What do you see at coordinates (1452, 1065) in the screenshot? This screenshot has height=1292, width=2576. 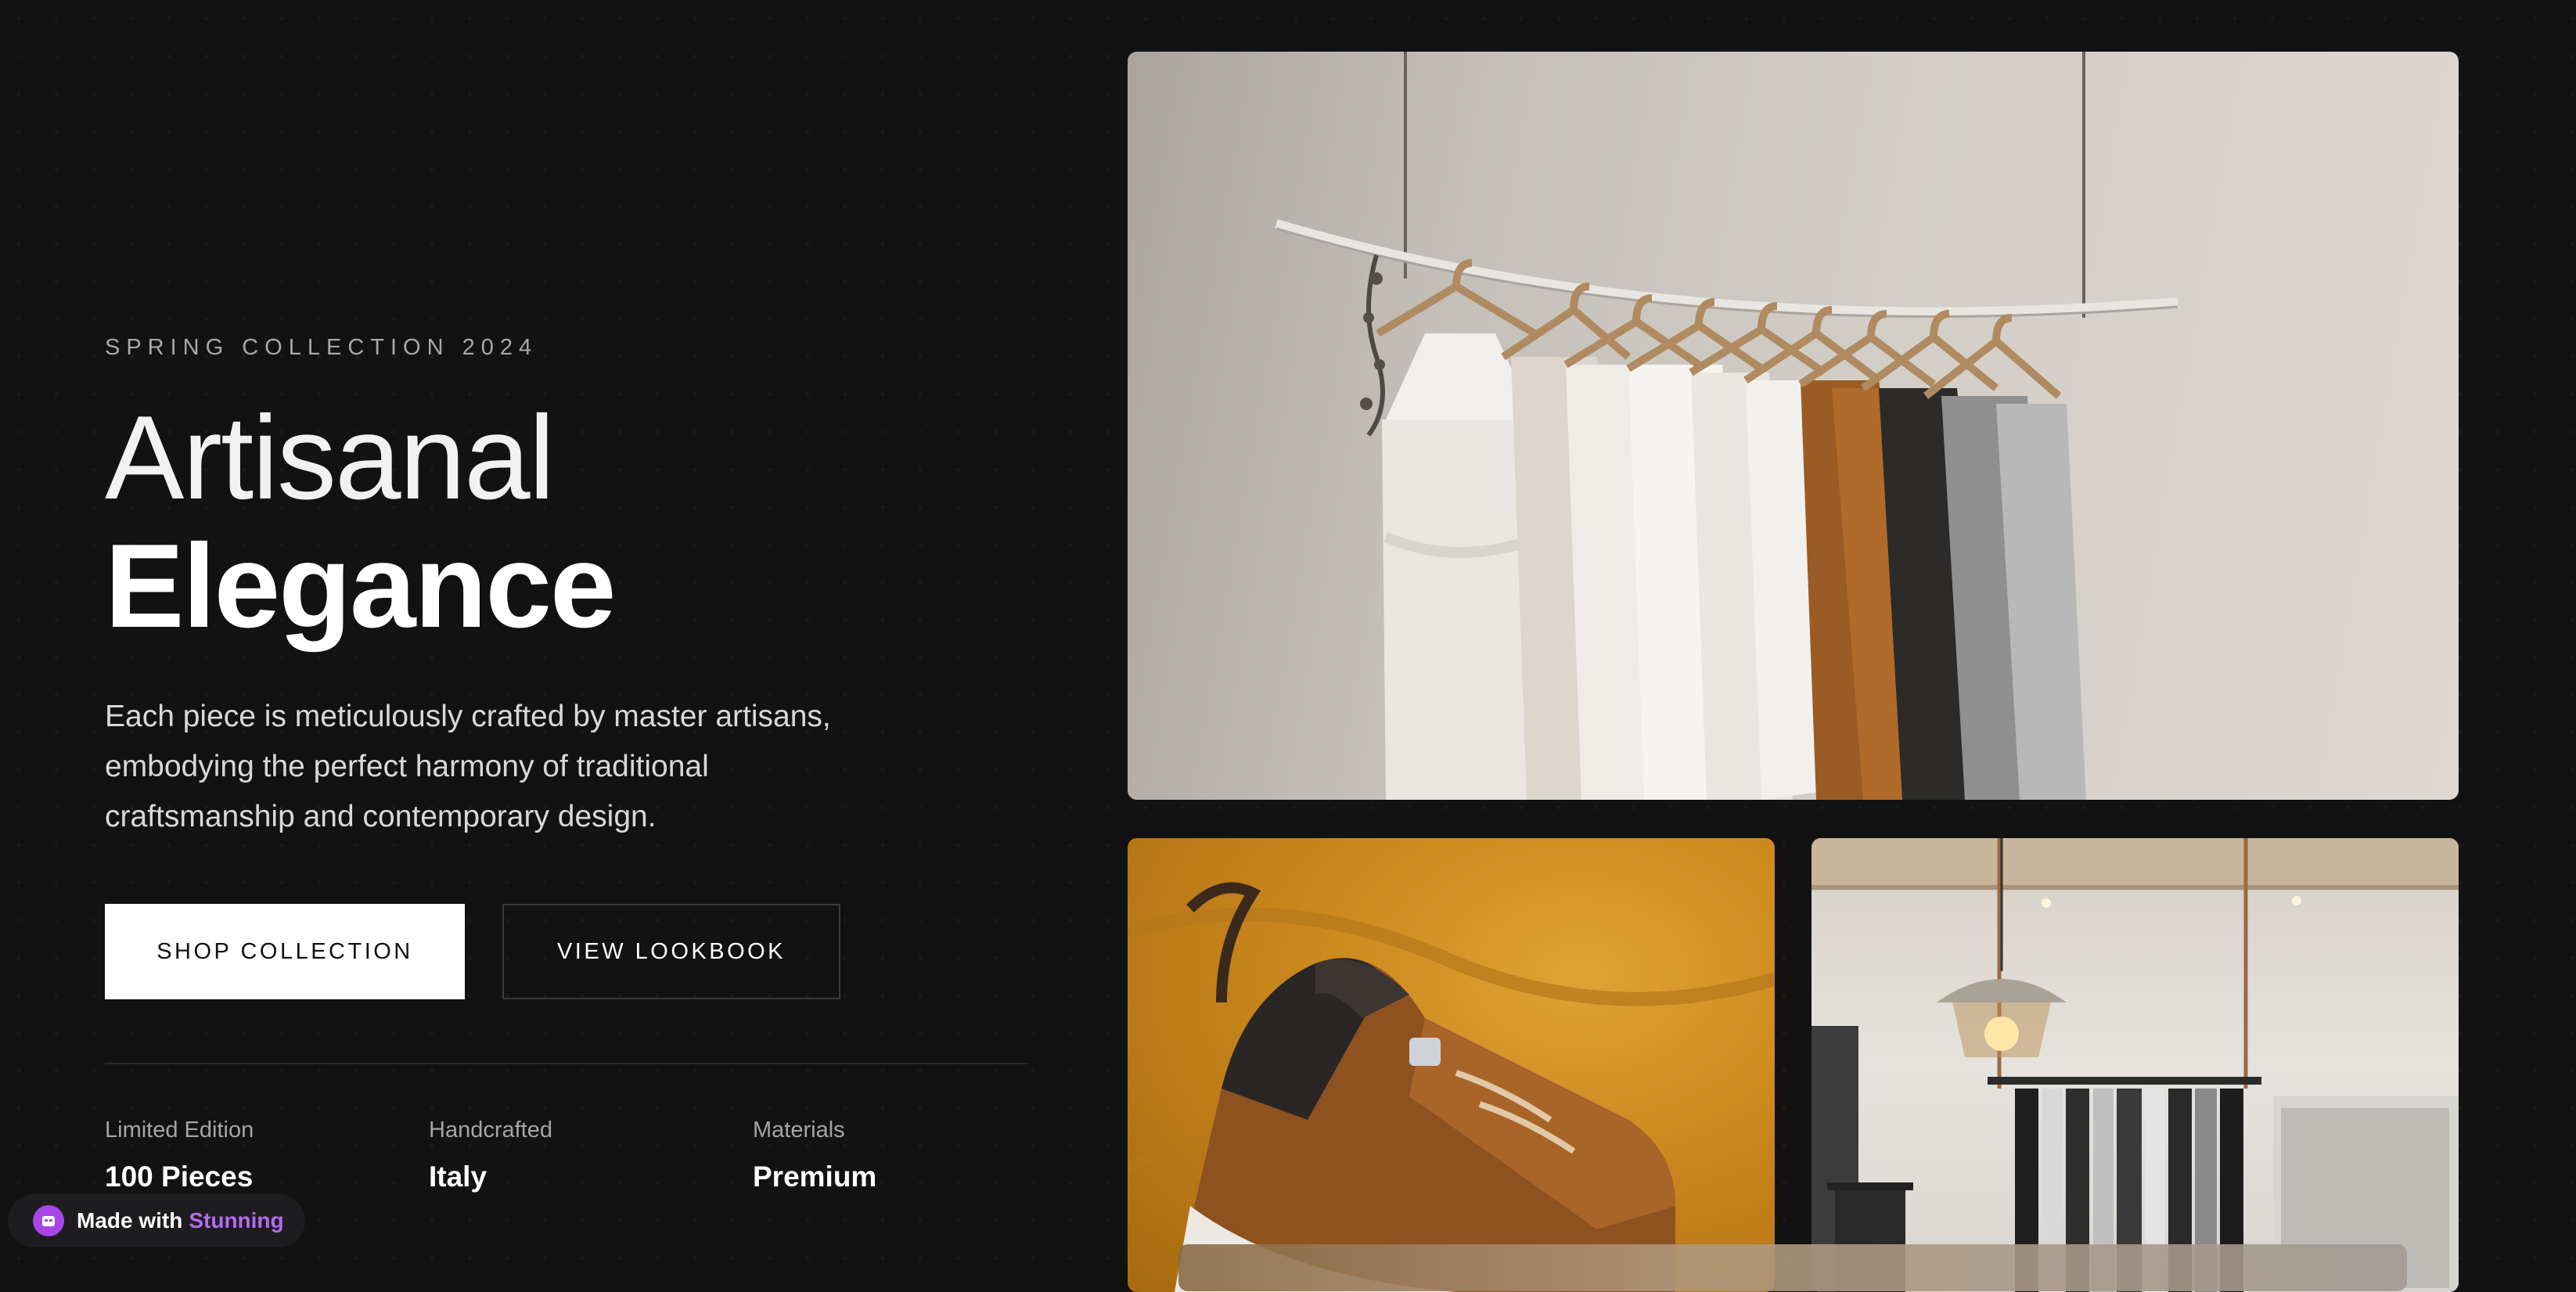 I see `sneaker-photo` at bounding box center [1452, 1065].